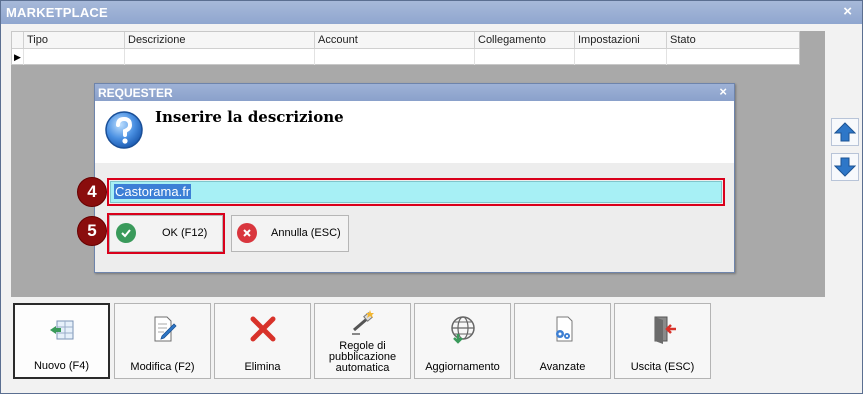 The height and width of the screenshot is (394, 863). I want to click on delete-button: Elimina, so click(262, 341).